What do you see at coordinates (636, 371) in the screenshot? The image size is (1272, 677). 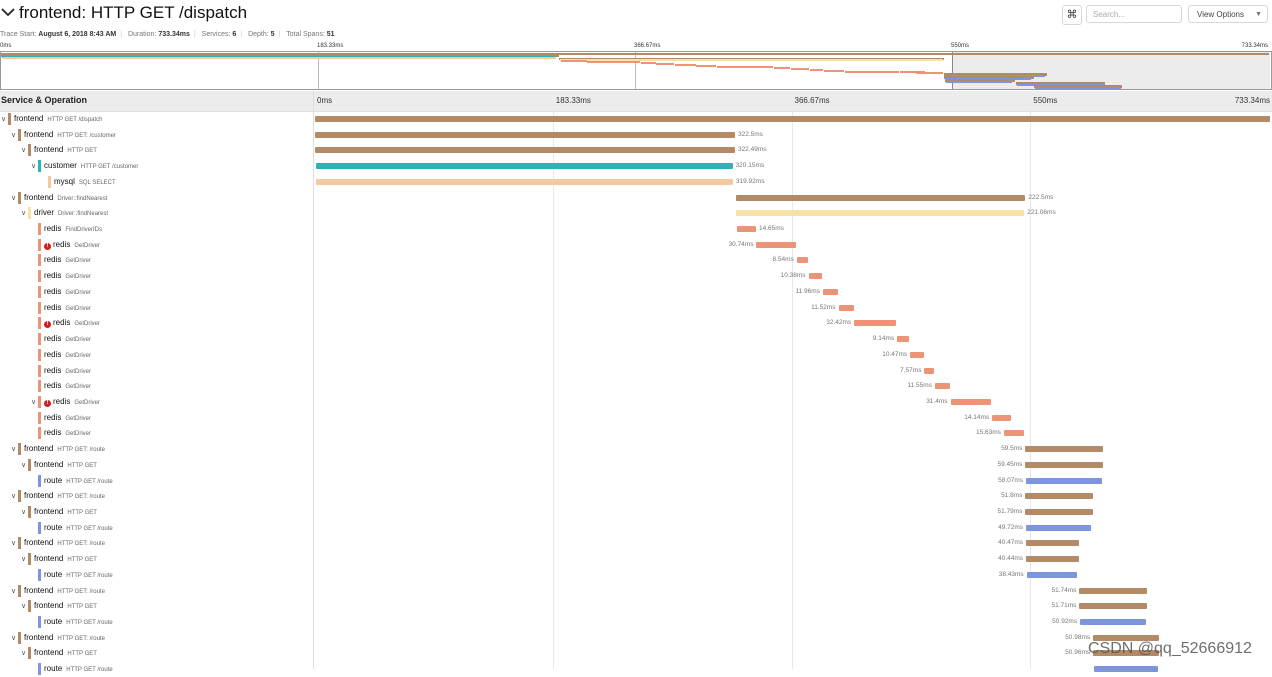 I see `span-row: redis GetDriver 7.57ms` at bounding box center [636, 371].